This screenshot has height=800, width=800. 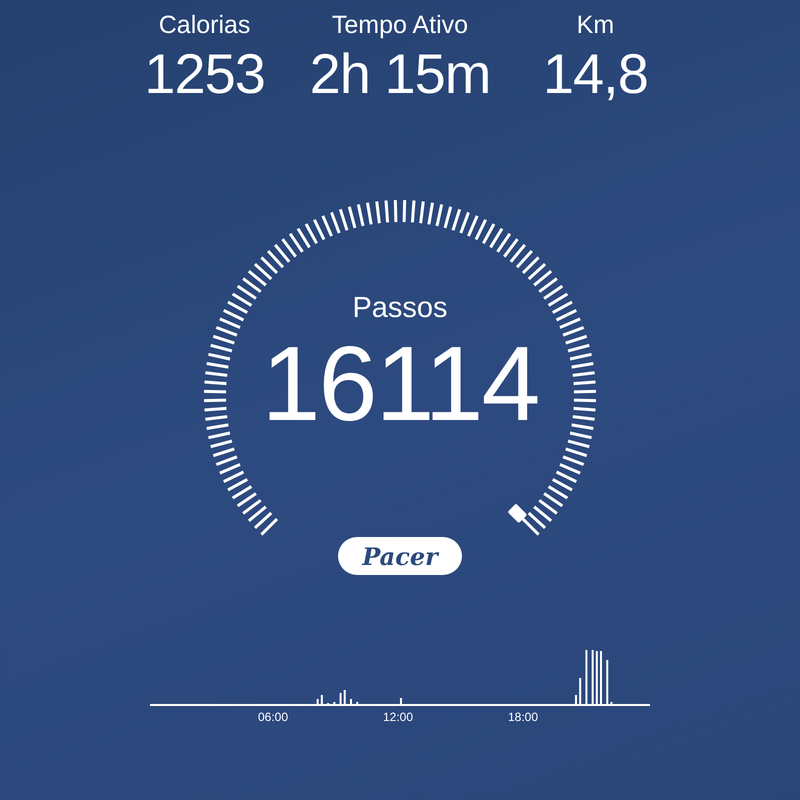 I want to click on stat-label: Km, so click(x=595, y=25).